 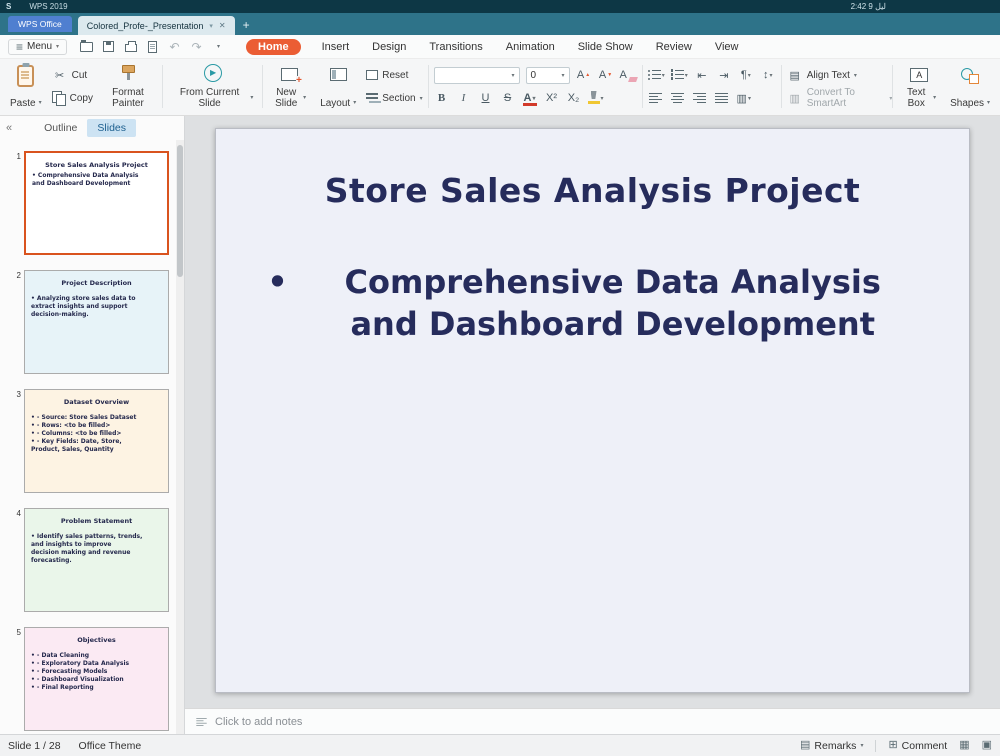 I want to click on clear-format-button: A, so click(x=629, y=75).